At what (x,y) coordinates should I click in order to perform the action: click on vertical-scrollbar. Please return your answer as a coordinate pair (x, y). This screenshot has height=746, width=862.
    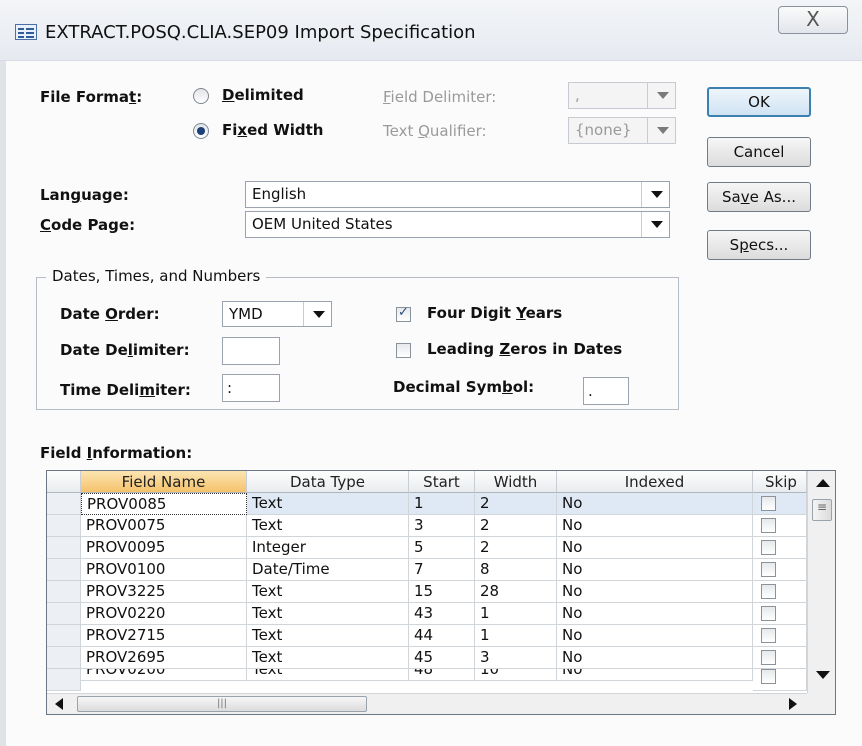
    Looking at the image, I should click on (821, 582).